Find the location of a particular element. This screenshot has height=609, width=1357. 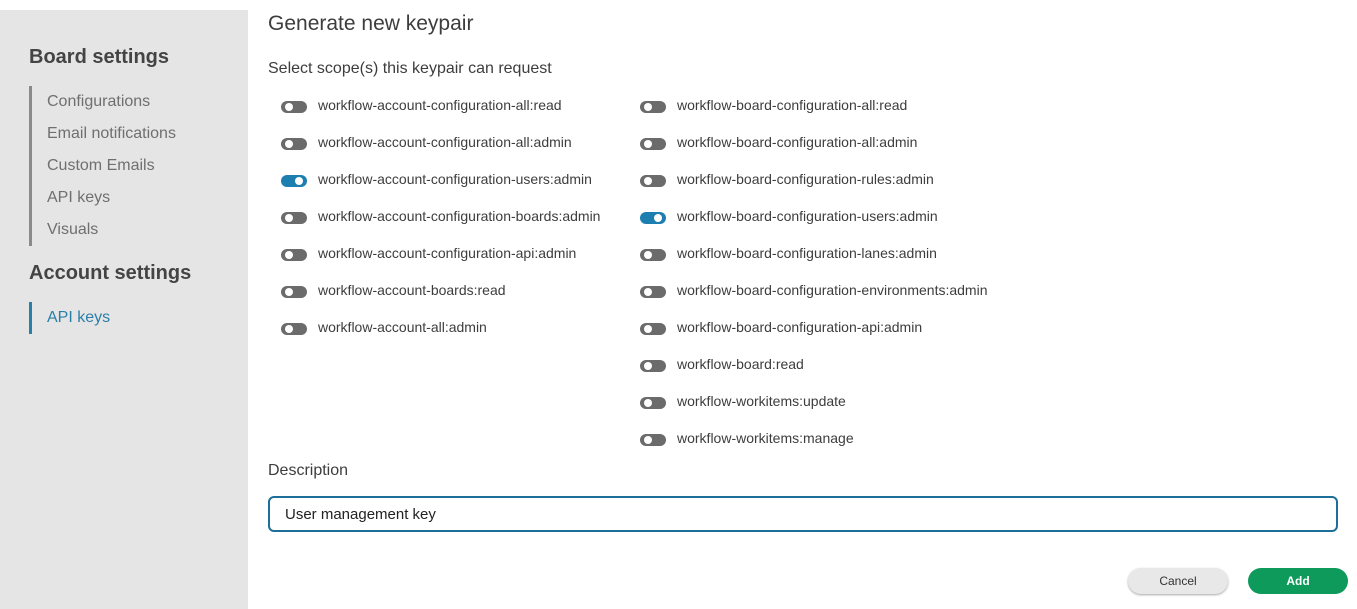

account-settings-heading: Account settings is located at coordinates (110, 273).